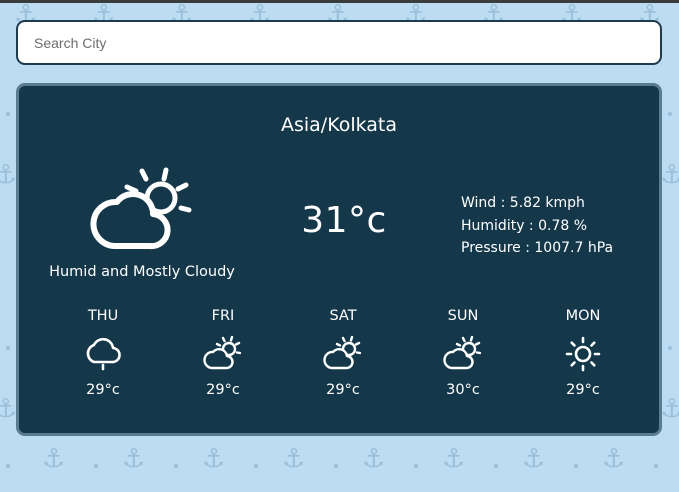 This screenshot has height=492, width=679. Describe the element at coordinates (524, 225) in the screenshot. I see `humidity-value: Humidity : 0.78 %` at that location.